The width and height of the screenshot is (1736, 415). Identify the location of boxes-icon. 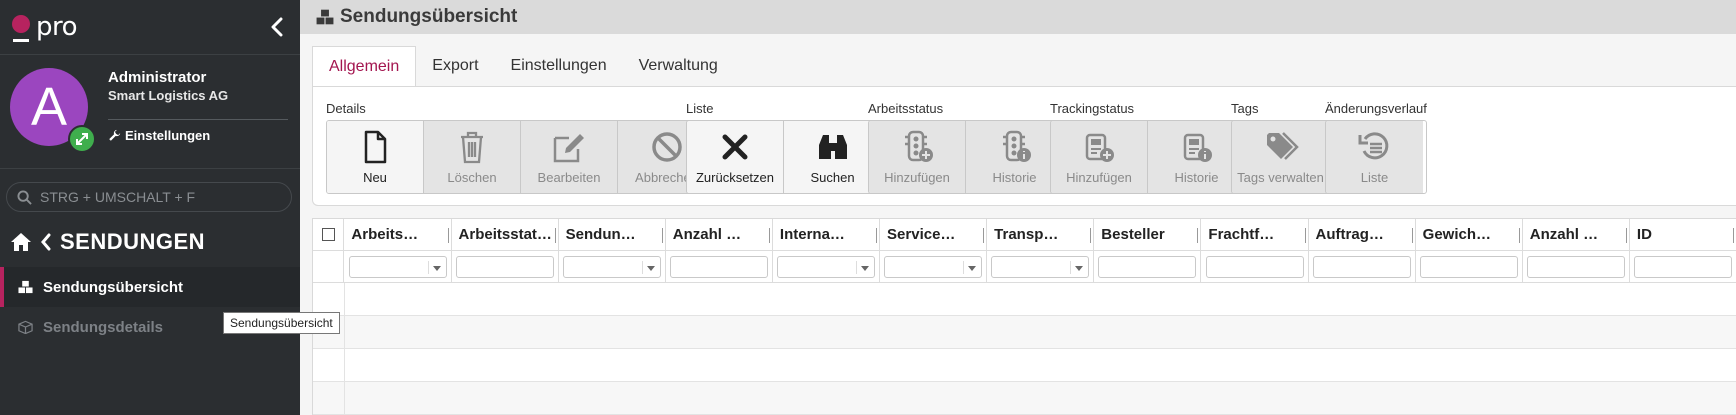
(325, 17).